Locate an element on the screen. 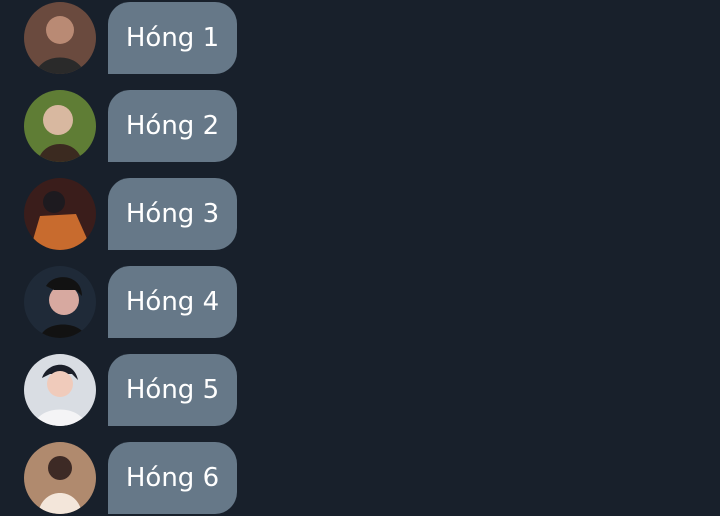 The width and height of the screenshot is (720, 516). message-item: Hóng 3 is located at coordinates (154, 214).